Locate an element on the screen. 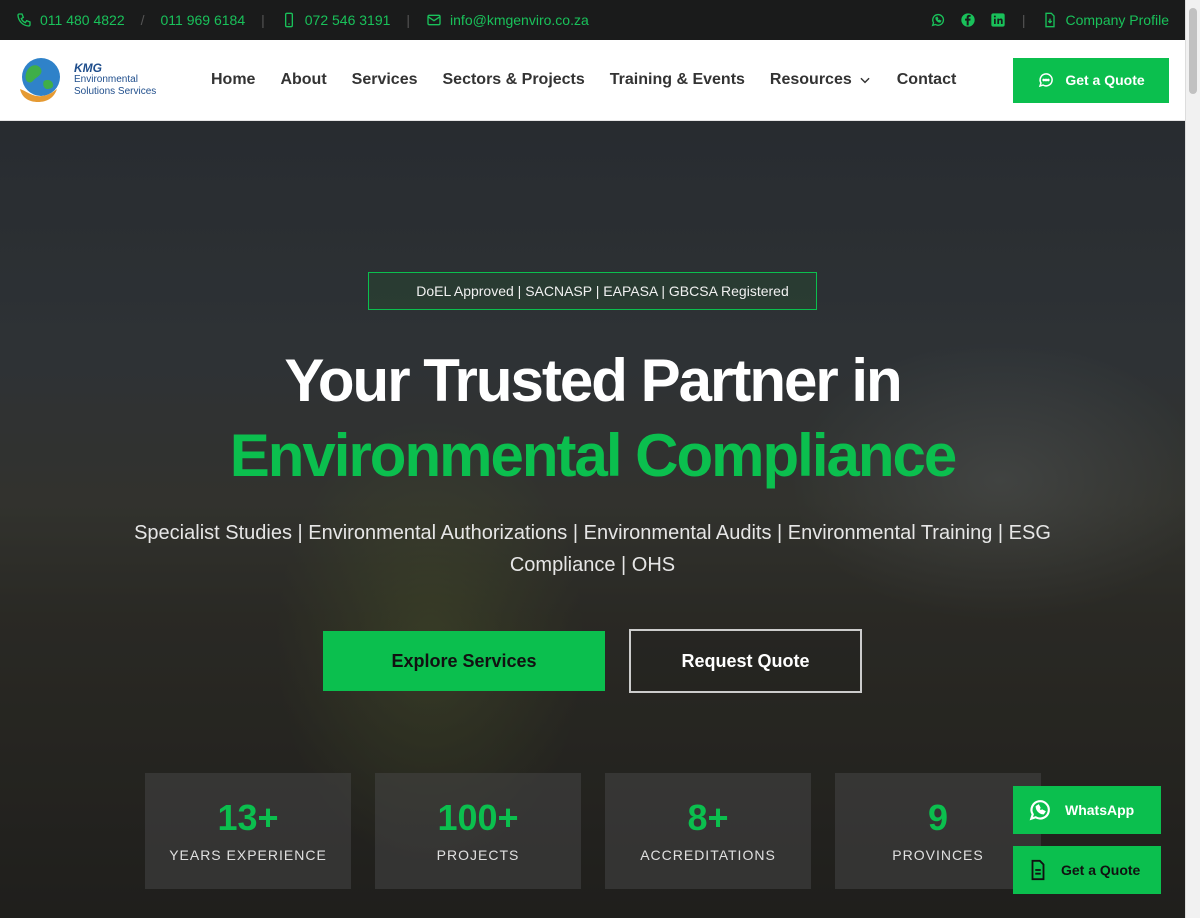  floating-whatsapp-label: WhatsApp is located at coordinates (1100, 810).